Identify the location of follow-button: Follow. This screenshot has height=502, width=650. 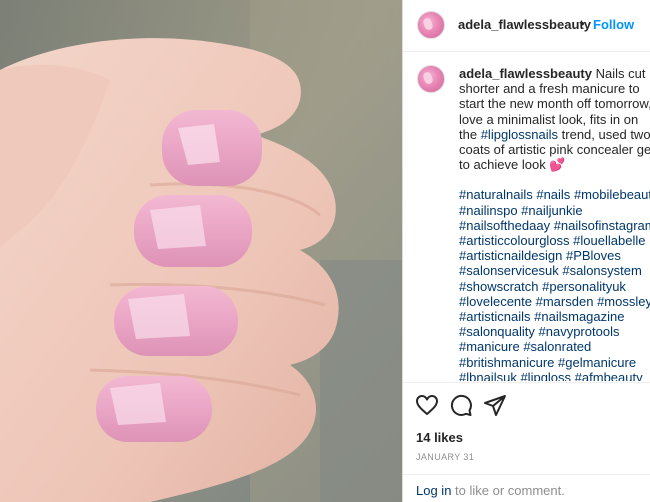
(613, 24).